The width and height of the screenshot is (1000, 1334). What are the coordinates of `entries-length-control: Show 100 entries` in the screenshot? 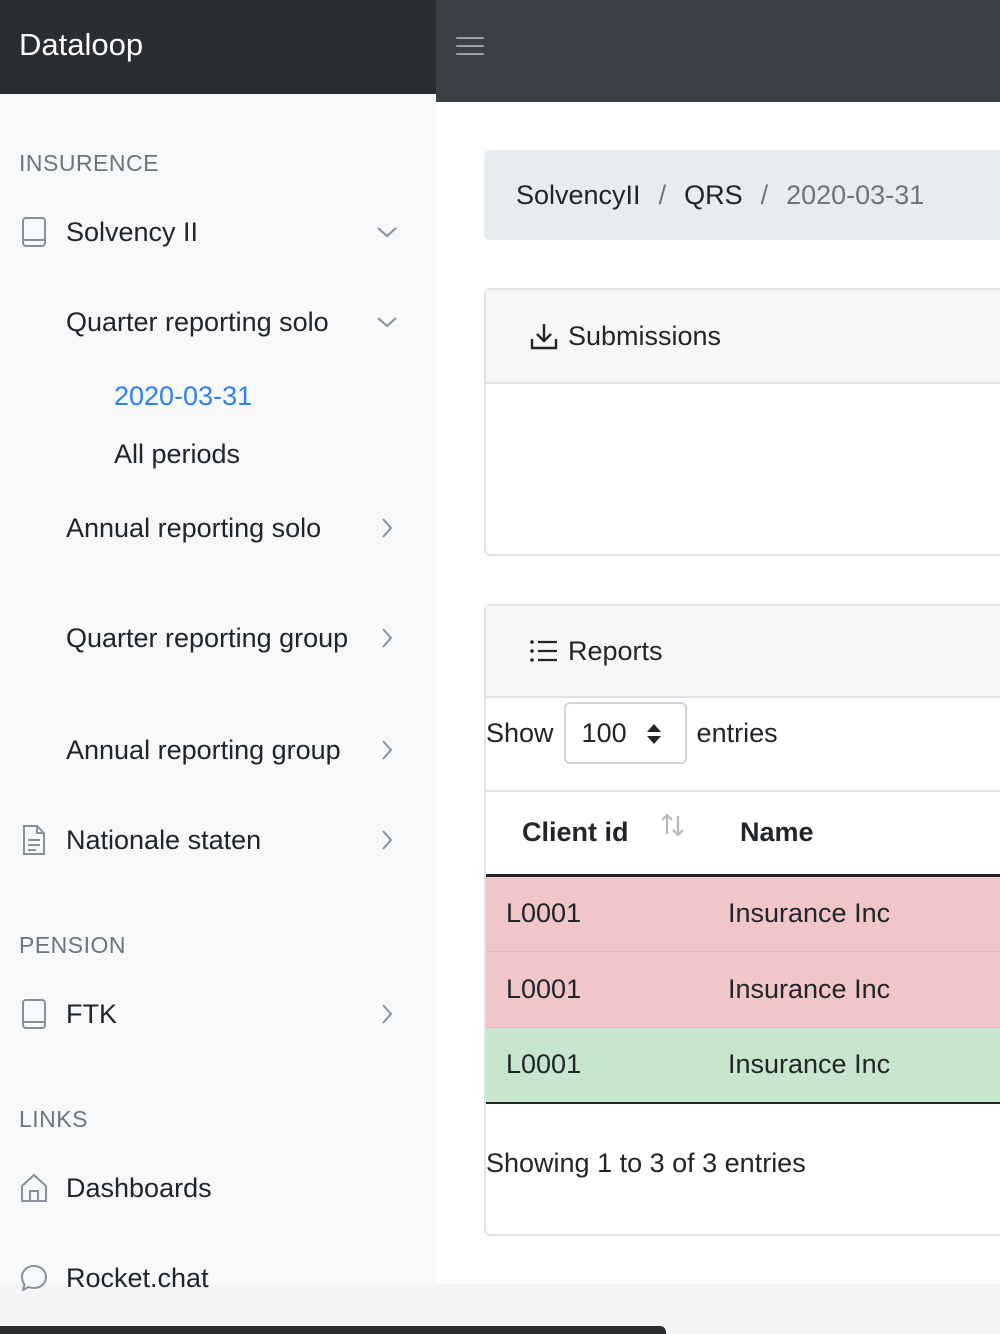 It's located at (632, 733).